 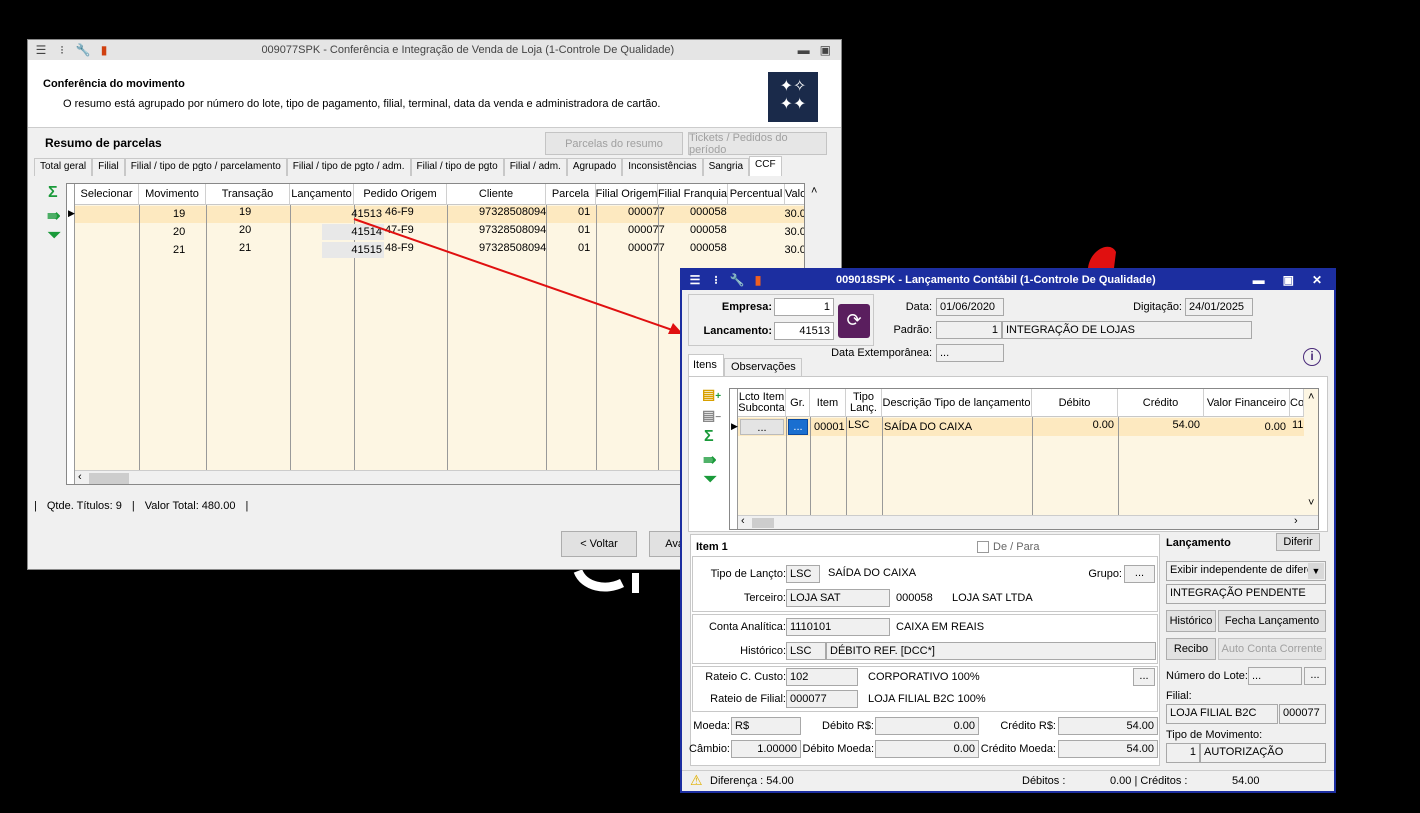 What do you see at coordinates (762, 403) in the screenshot?
I see `col-header-lcto-subconta: Lcto Item Subconta` at bounding box center [762, 403].